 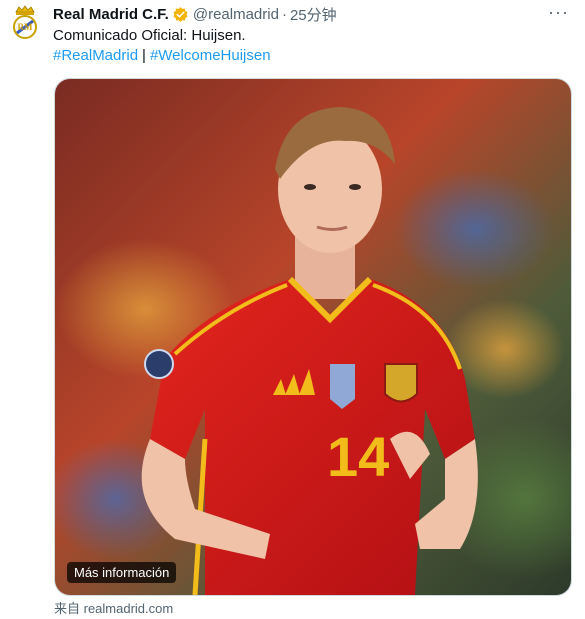 I want to click on hashtag-line: #RealMadrid | #WelcomeHuijsen, so click(x=162, y=56).